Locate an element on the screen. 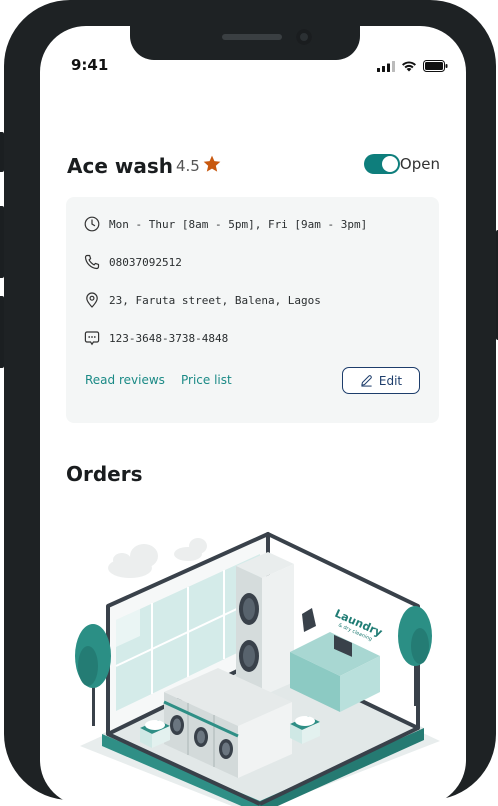  account-row: 123-3648-3738-4848 is located at coordinates (156, 338).